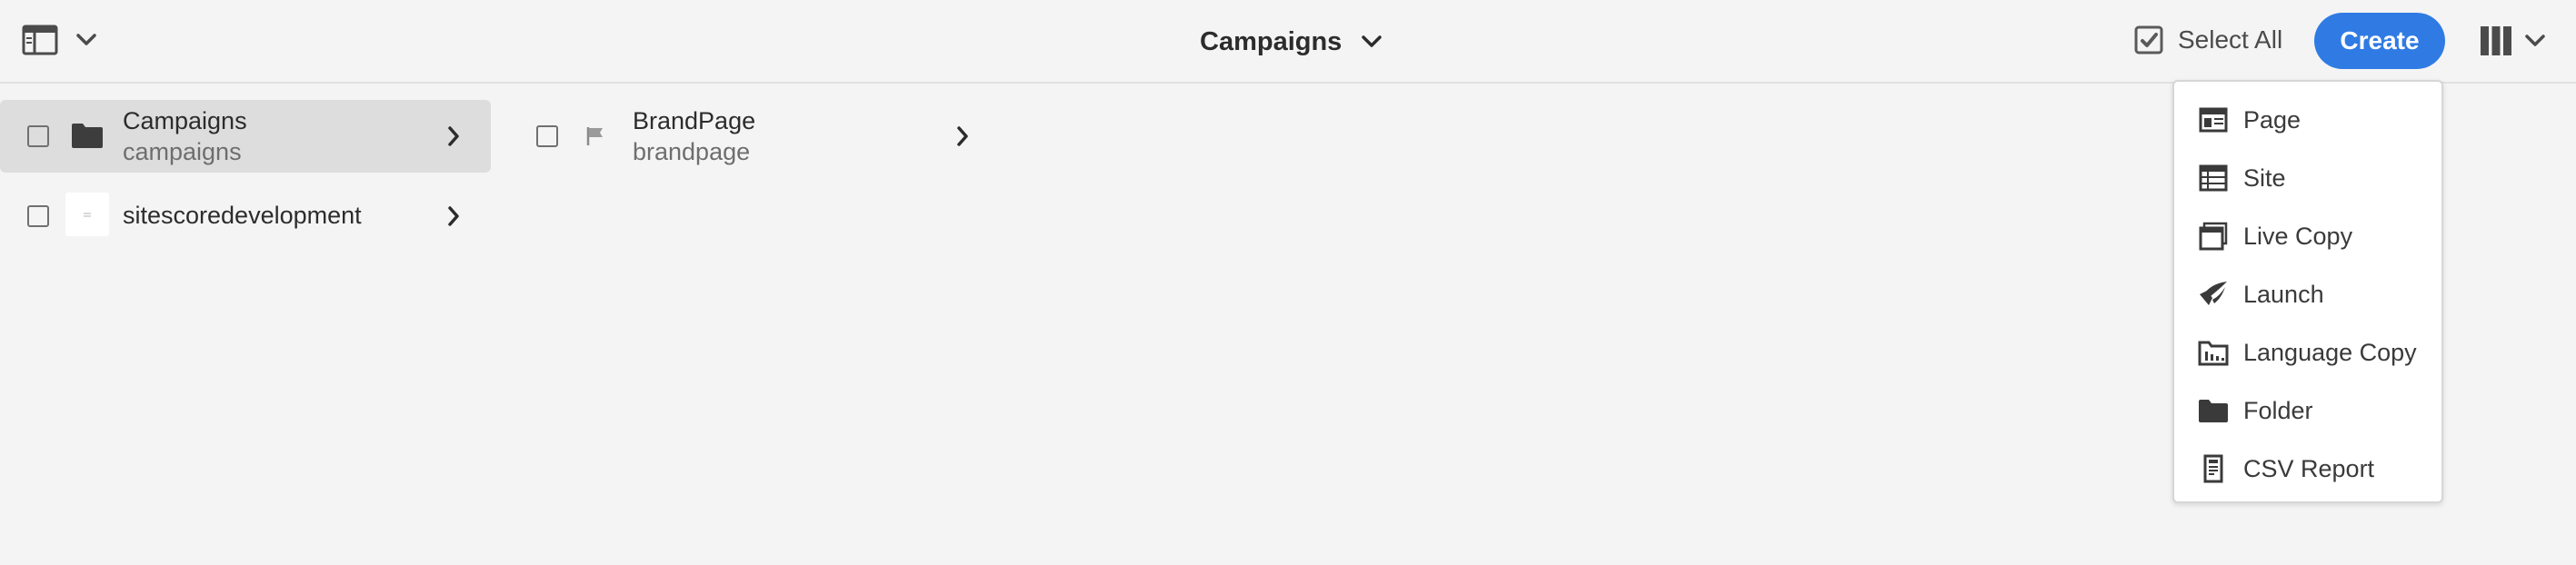 This screenshot has height=565, width=2576. Describe the element at coordinates (2298, 236) in the screenshot. I see `menu-item-label: Live Copy` at that location.